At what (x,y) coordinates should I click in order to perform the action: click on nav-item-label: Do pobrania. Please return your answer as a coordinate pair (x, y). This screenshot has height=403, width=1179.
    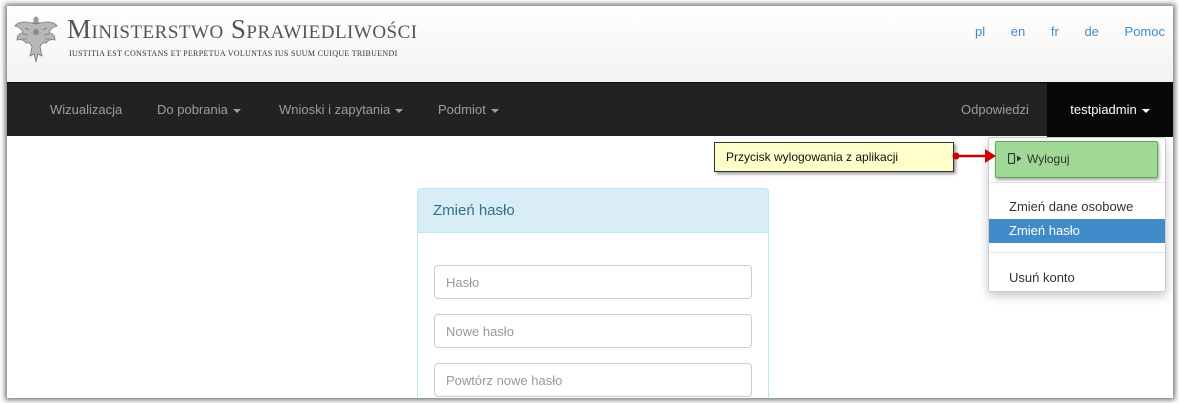
    Looking at the image, I should click on (192, 109).